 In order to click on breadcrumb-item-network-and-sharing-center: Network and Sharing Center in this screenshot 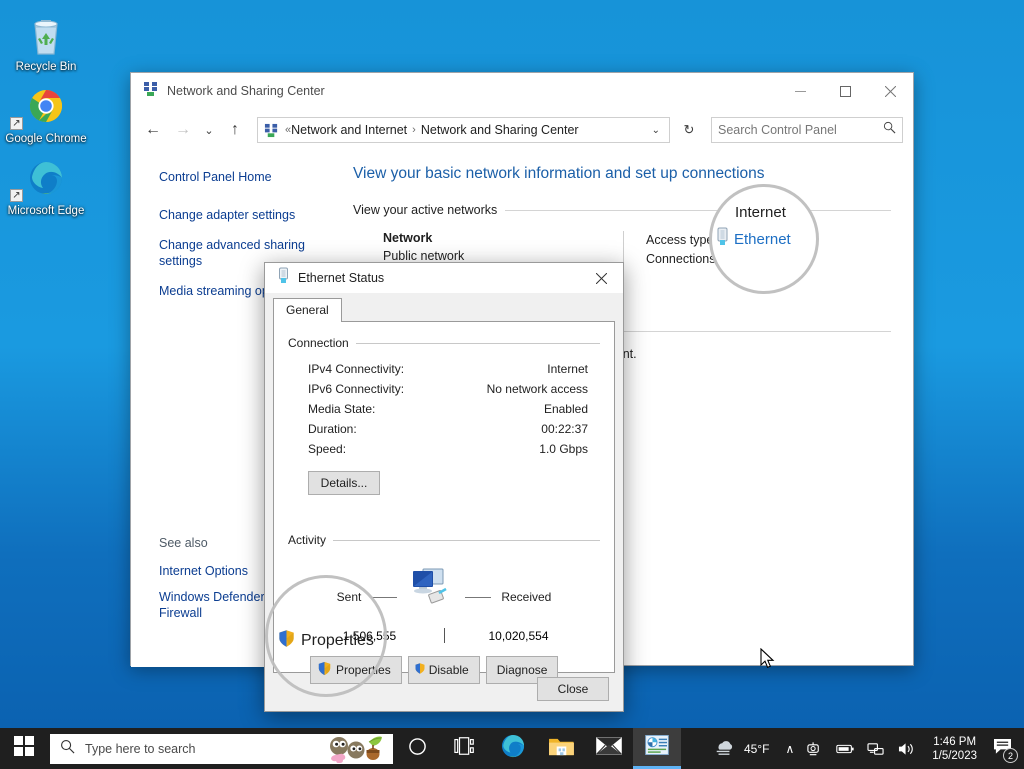, I will do `click(500, 130)`.